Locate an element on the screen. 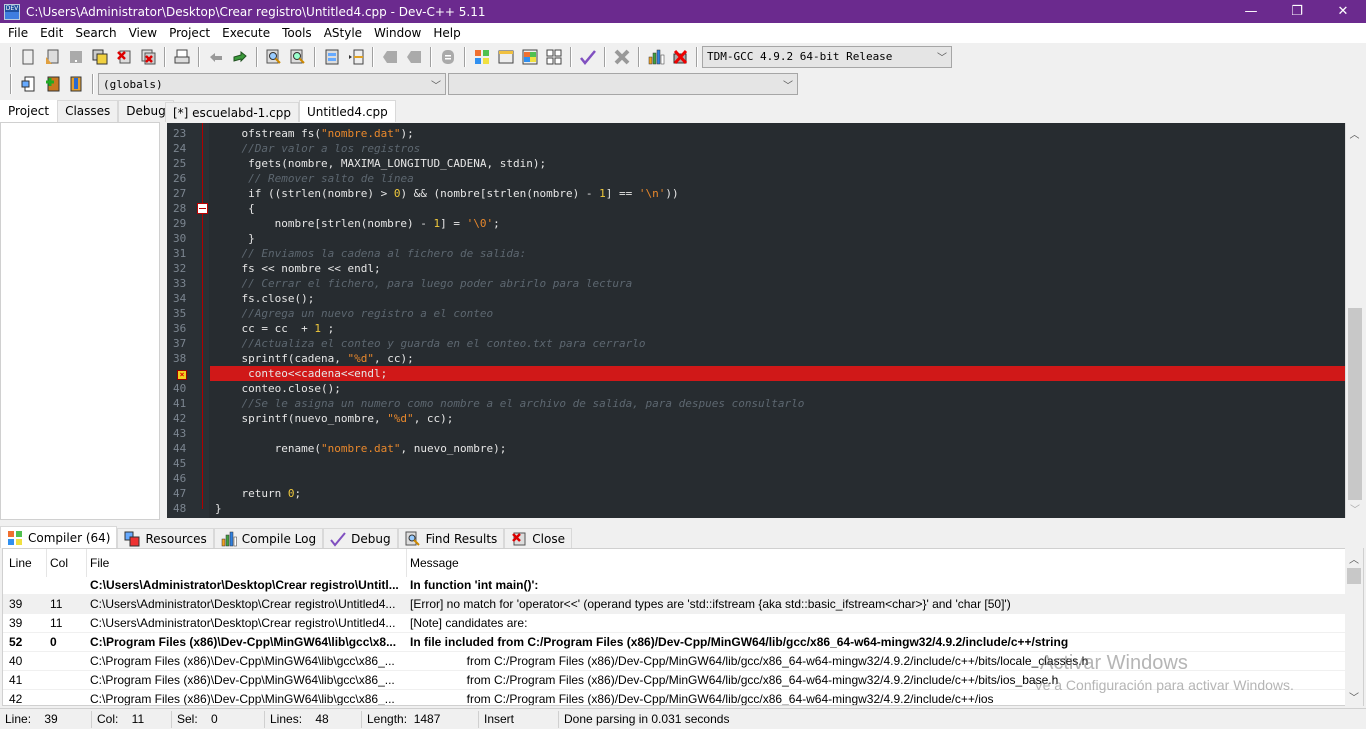 This screenshot has height=729, width=1366. insert-button is located at coordinates (28, 84).